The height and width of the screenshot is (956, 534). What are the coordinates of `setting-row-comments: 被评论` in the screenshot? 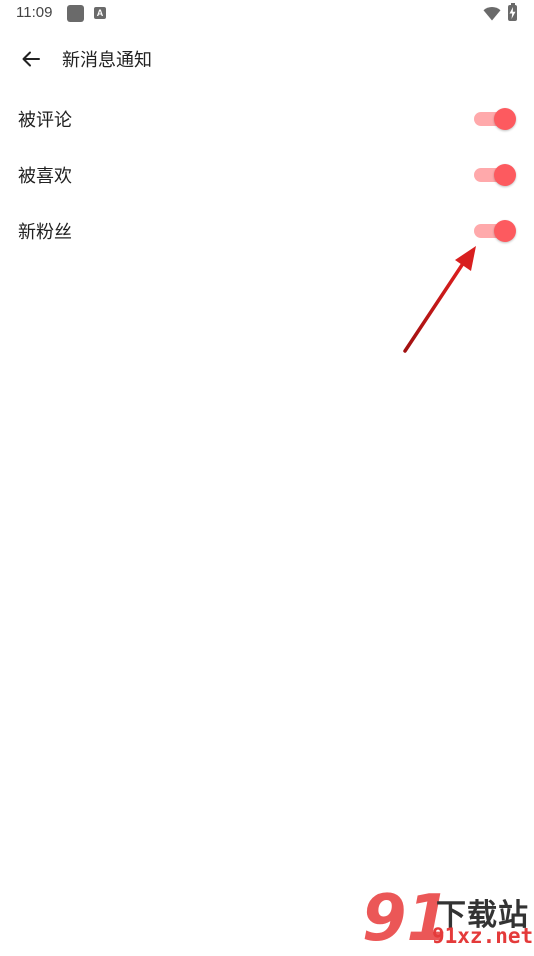 It's located at (267, 118).